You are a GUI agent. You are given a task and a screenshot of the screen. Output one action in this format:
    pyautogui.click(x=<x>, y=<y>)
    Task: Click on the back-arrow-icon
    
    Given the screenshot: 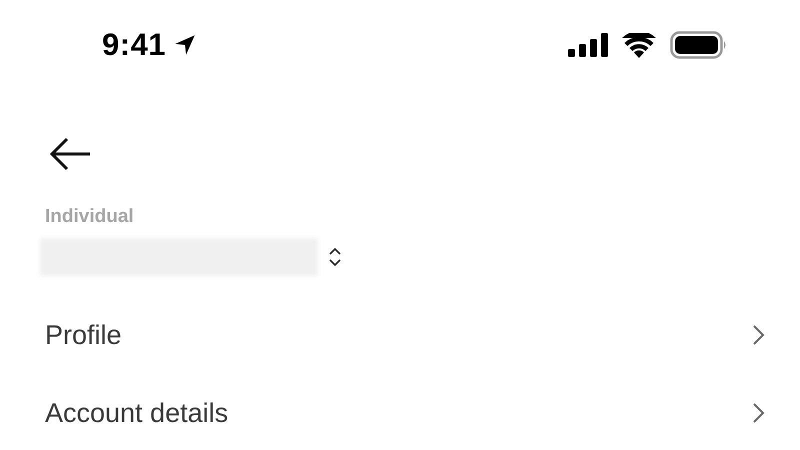 What is the action you would take?
    pyautogui.click(x=70, y=154)
    